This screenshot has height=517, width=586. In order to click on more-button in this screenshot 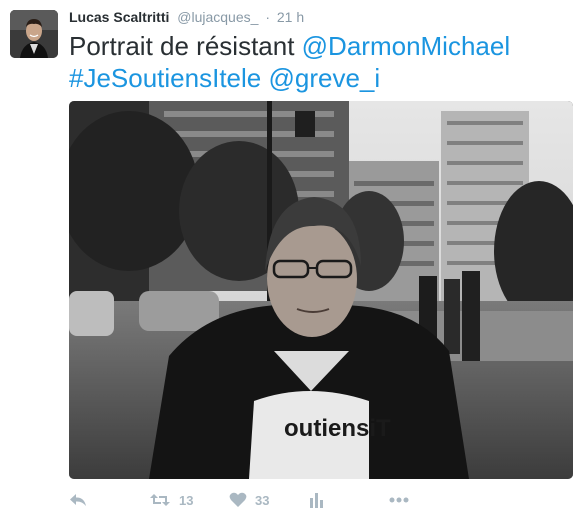, I will do `click(399, 500)`.